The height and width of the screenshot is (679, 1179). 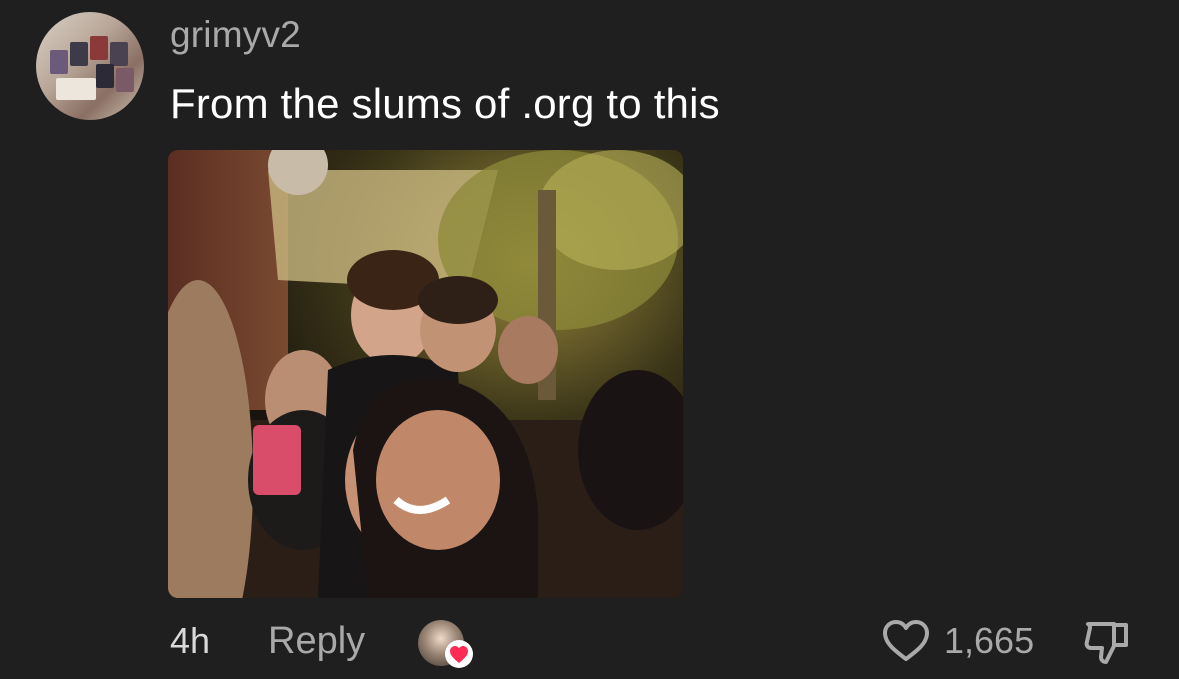 I want to click on thumbs-down-icon, so click(x=1106, y=643).